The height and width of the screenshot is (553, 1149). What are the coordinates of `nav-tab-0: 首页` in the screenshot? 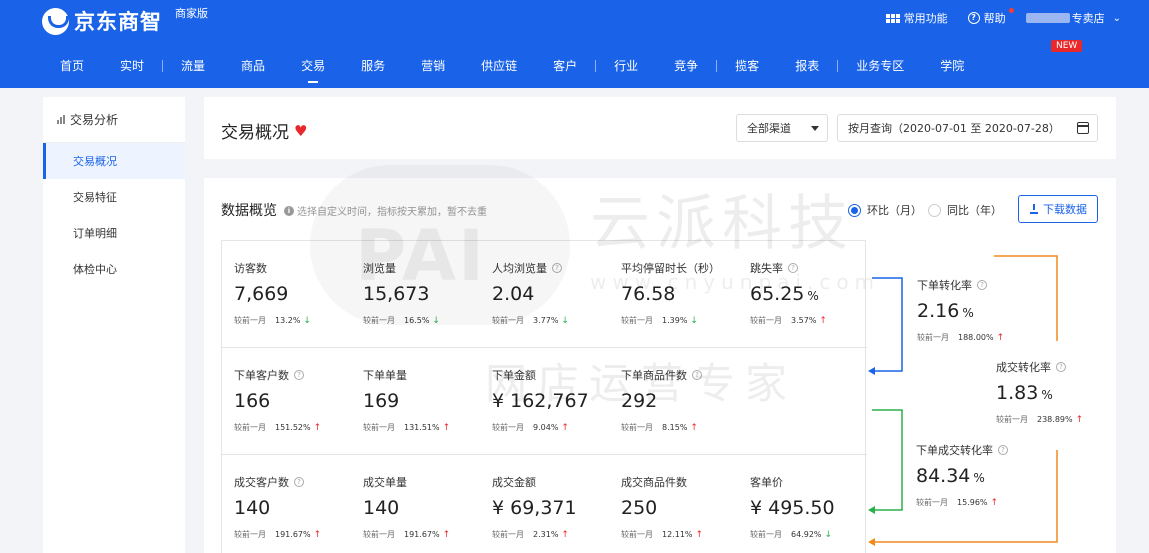 It's located at (72, 66).